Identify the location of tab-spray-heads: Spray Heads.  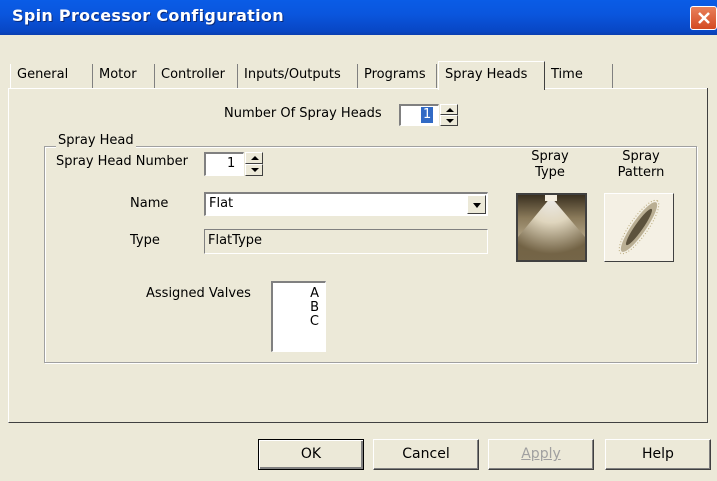
(491, 75).